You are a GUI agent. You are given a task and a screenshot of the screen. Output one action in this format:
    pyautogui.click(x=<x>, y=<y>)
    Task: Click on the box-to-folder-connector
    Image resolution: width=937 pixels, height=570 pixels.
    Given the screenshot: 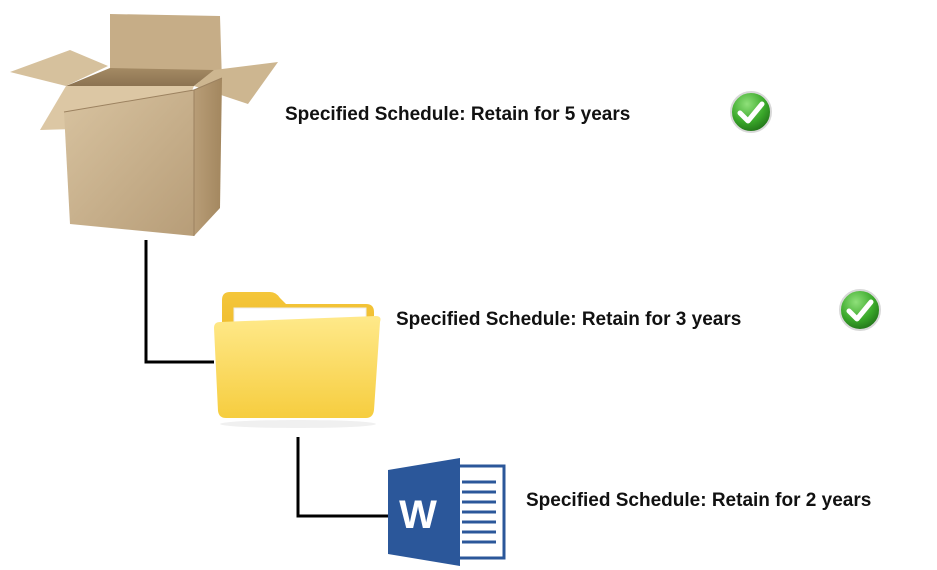 What is the action you would take?
    pyautogui.click(x=179, y=302)
    